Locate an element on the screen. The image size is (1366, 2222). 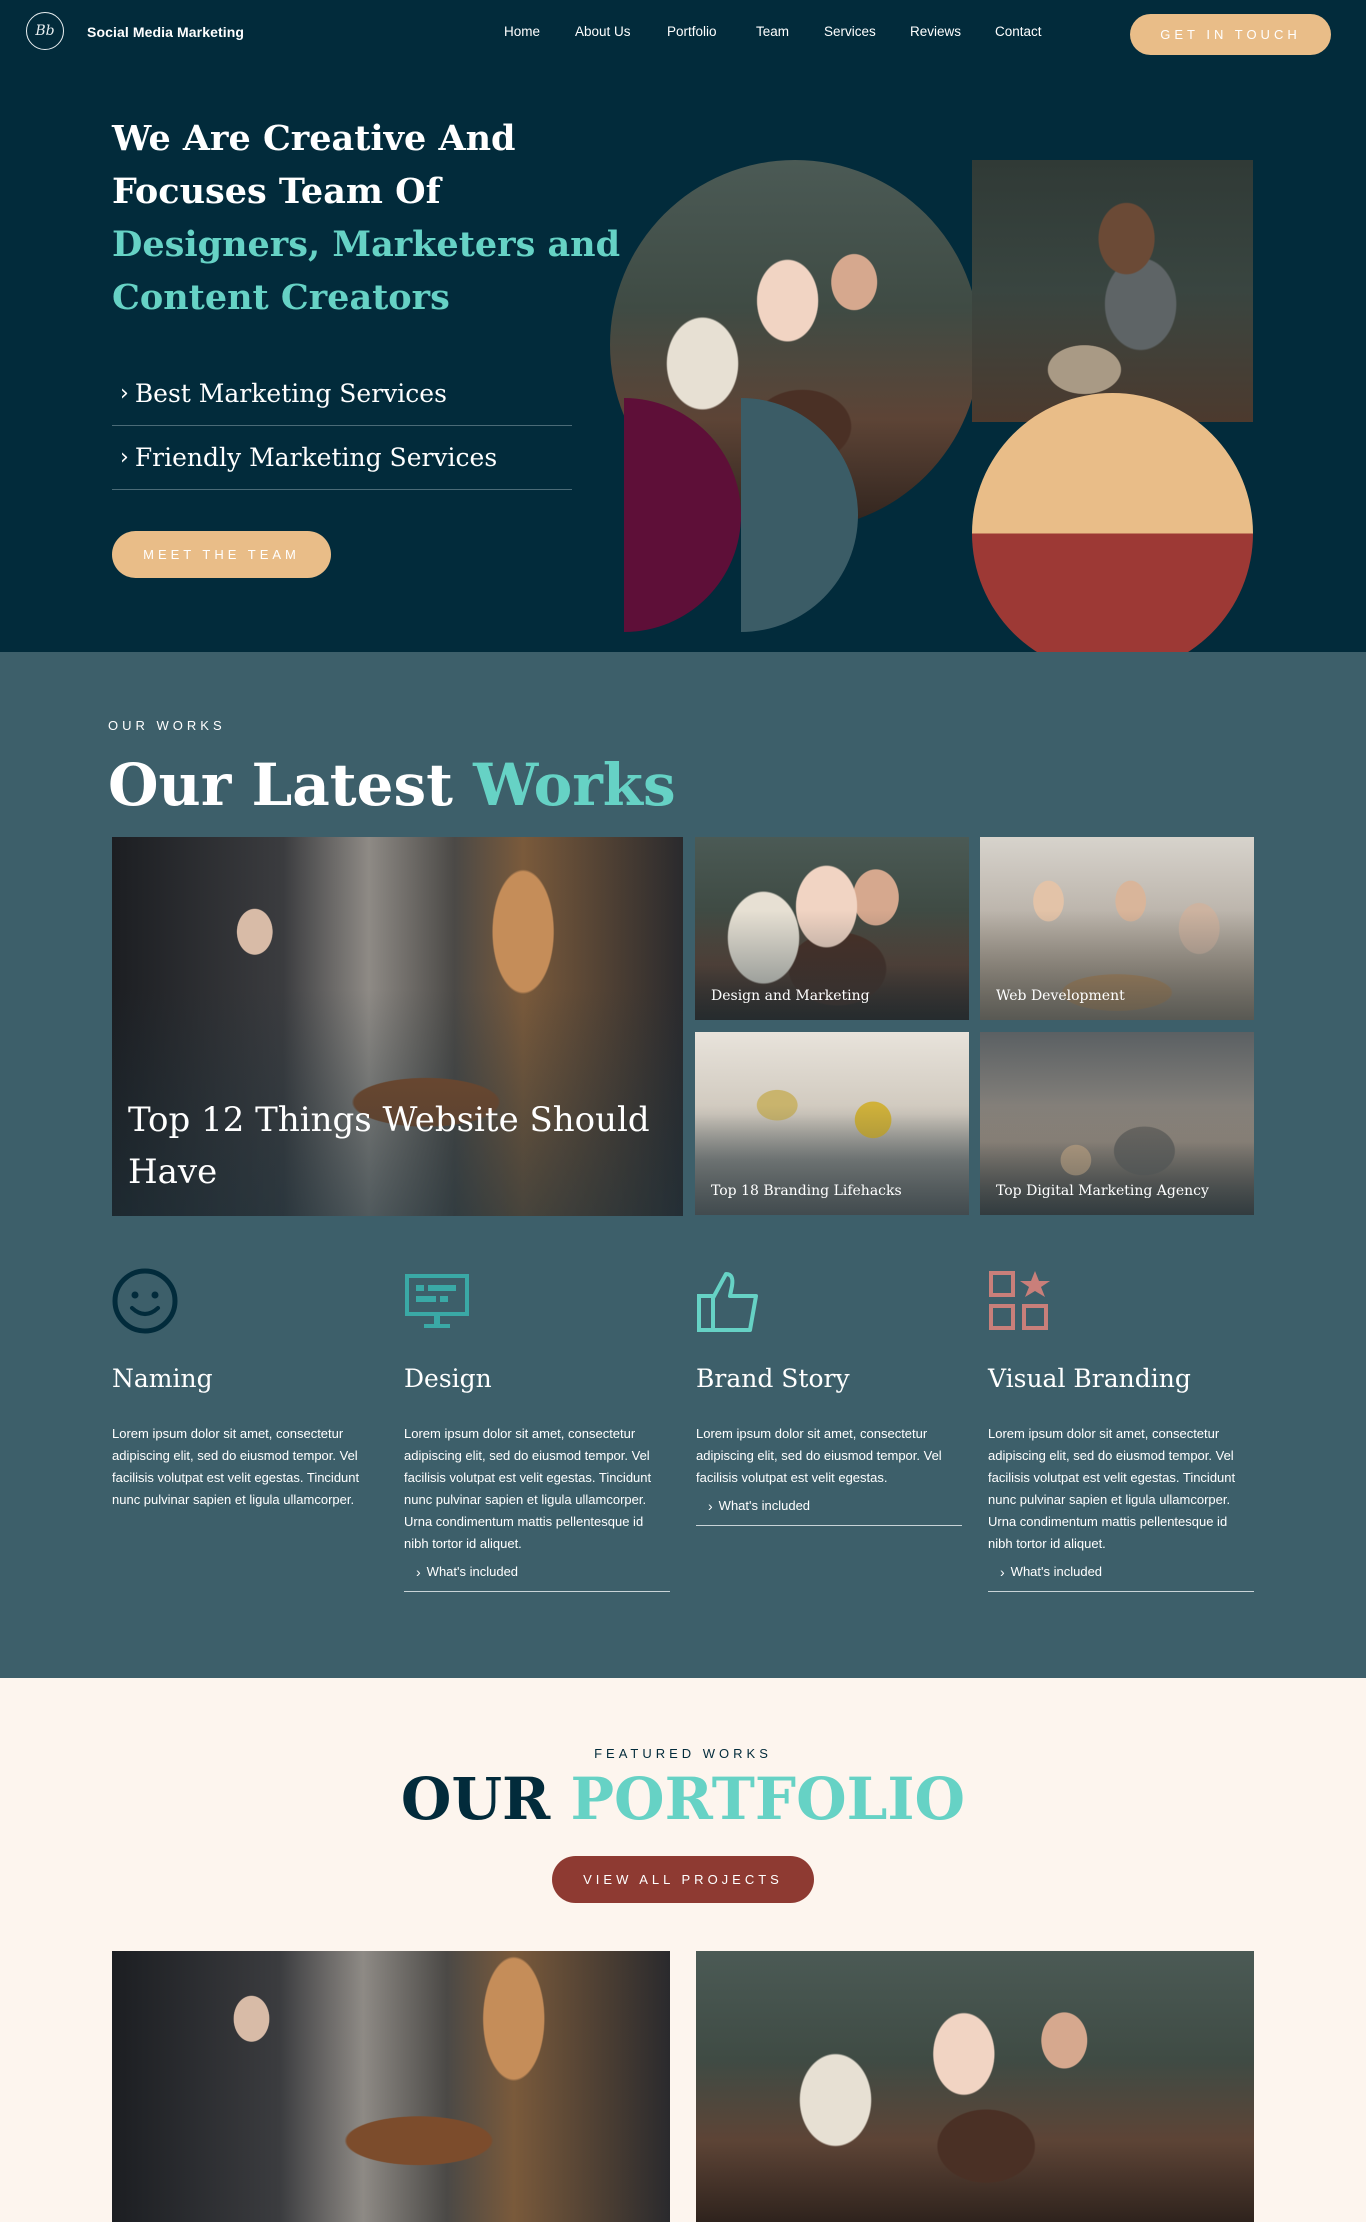
work-tile-caption: Top 12 Things Website Should Have is located at coordinates (389, 1146).